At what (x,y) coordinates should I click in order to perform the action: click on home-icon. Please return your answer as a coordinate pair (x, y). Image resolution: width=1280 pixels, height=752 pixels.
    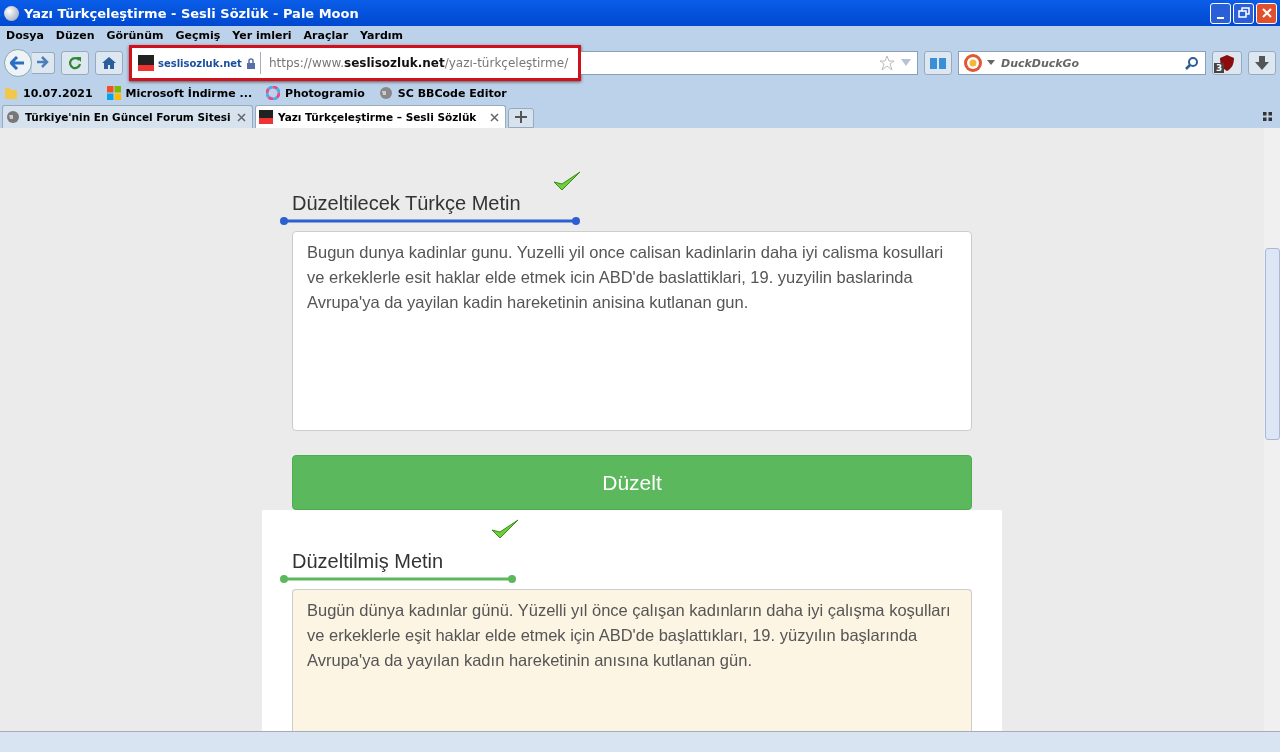
    Looking at the image, I should click on (109, 63).